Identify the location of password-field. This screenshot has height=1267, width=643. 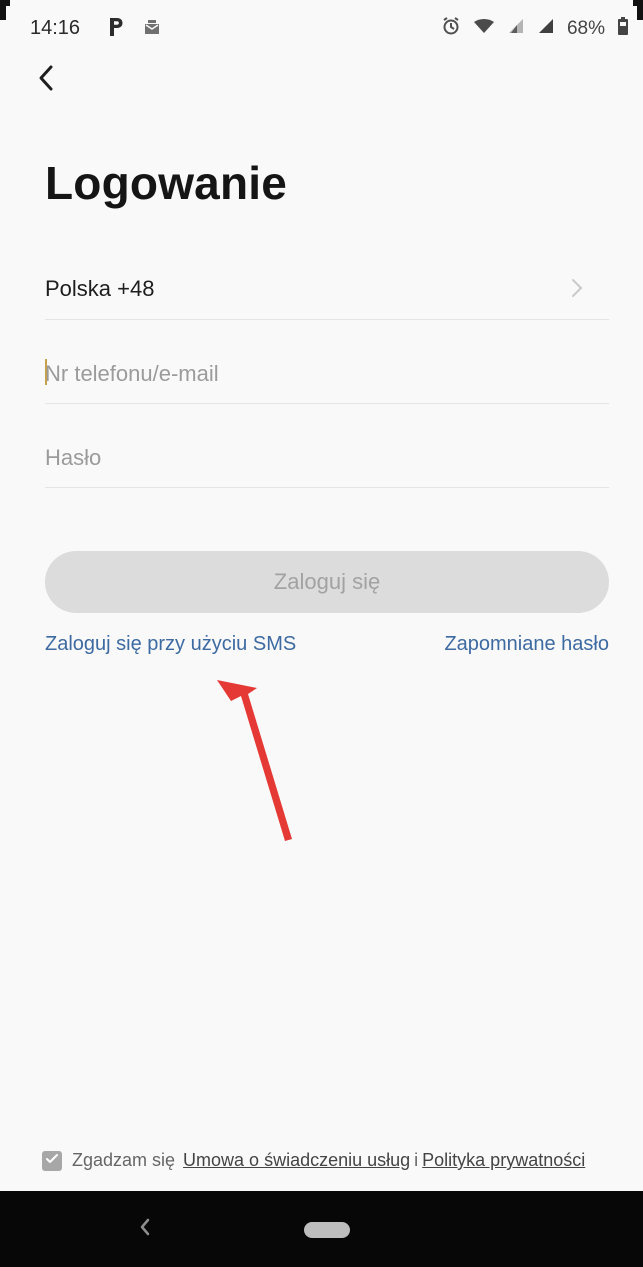
(327, 446).